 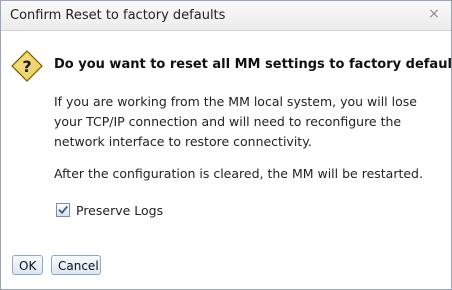 What do you see at coordinates (119, 210) in the screenshot?
I see `preserve-logs-label: Preserve Logs` at bounding box center [119, 210].